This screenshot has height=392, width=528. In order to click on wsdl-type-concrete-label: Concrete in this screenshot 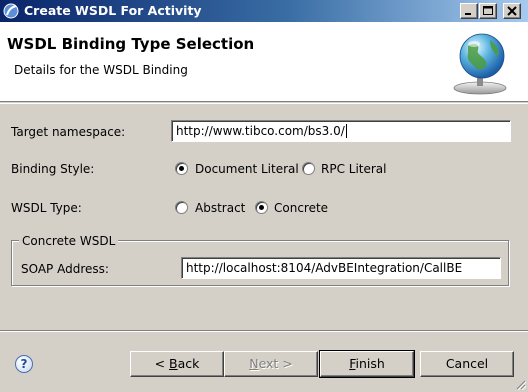, I will do `click(301, 208)`.